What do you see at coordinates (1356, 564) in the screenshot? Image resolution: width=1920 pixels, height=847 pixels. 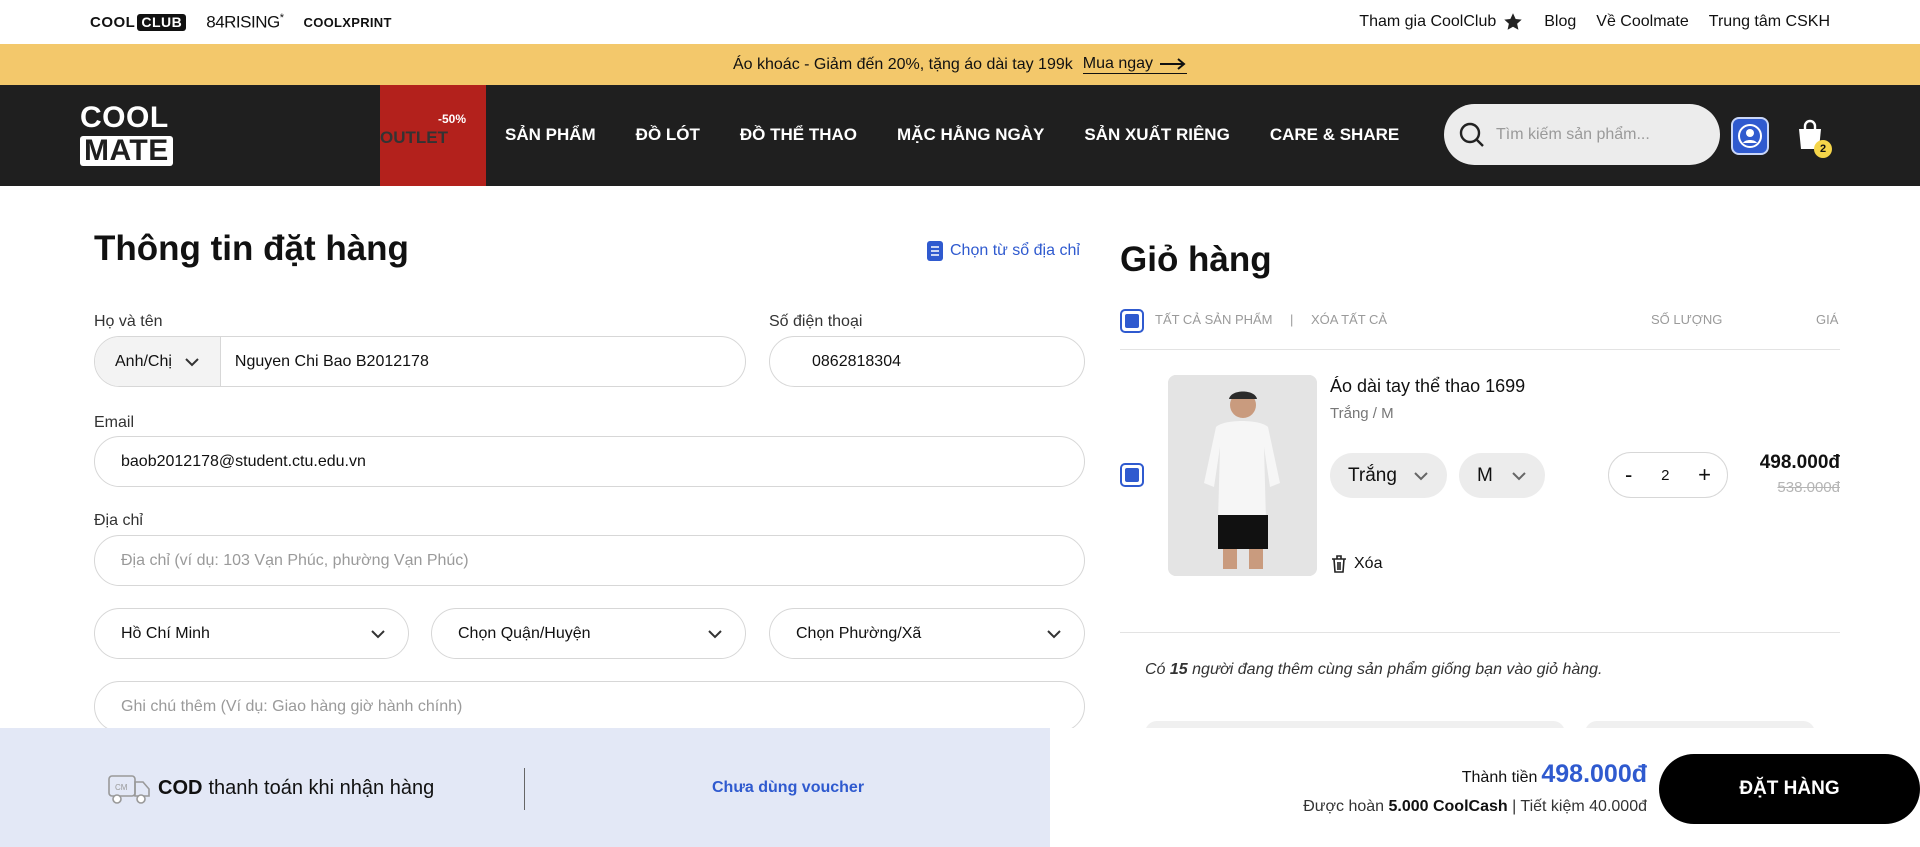 I see `remove-item-button: Xóa` at bounding box center [1356, 564].